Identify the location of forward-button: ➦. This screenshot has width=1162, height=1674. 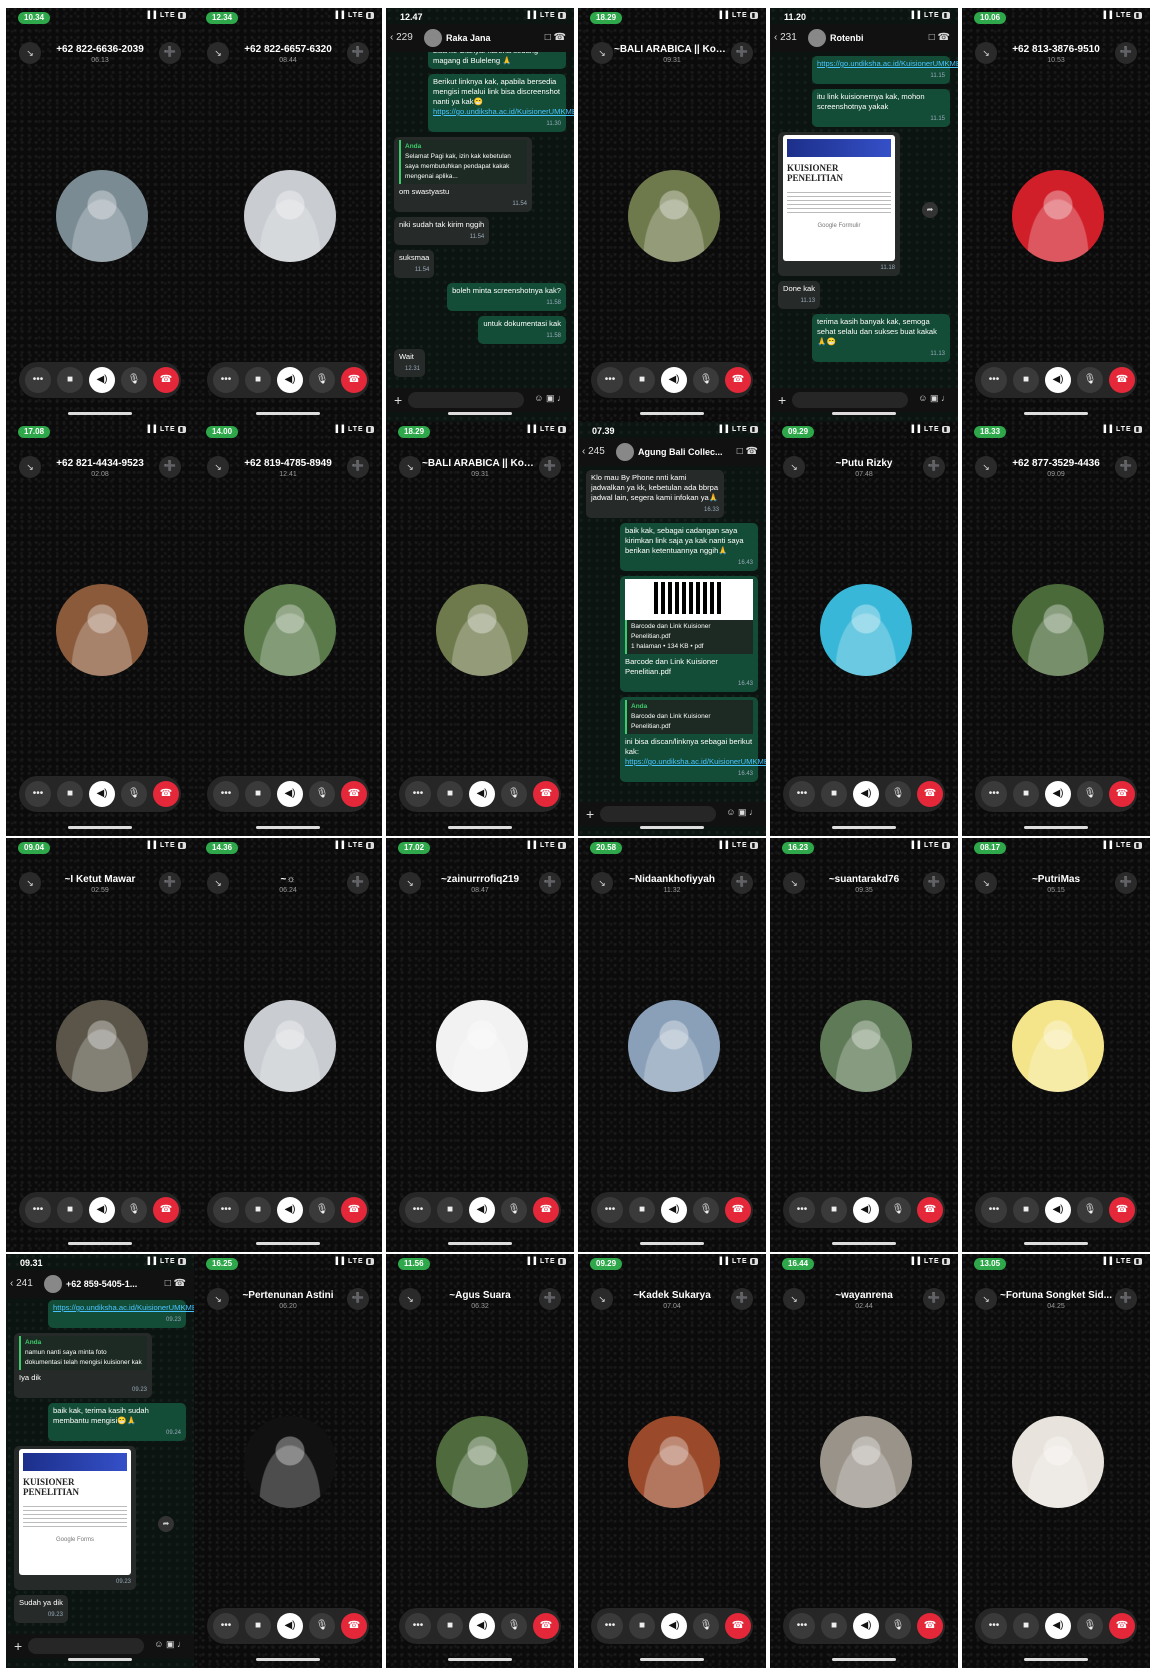
(166, 1524).